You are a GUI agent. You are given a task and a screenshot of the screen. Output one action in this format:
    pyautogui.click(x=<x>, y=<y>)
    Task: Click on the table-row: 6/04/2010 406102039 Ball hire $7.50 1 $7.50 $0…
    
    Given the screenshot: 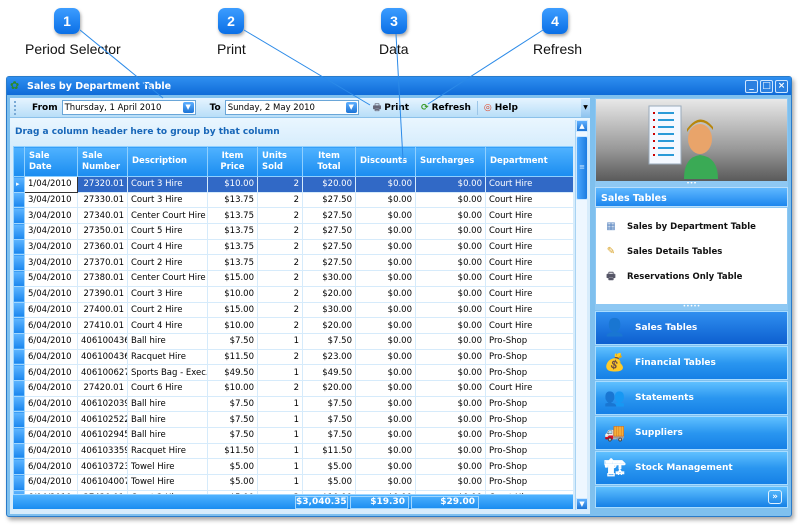 What is the action you would take?
    pyautogui.click(x=293, y=404)
    